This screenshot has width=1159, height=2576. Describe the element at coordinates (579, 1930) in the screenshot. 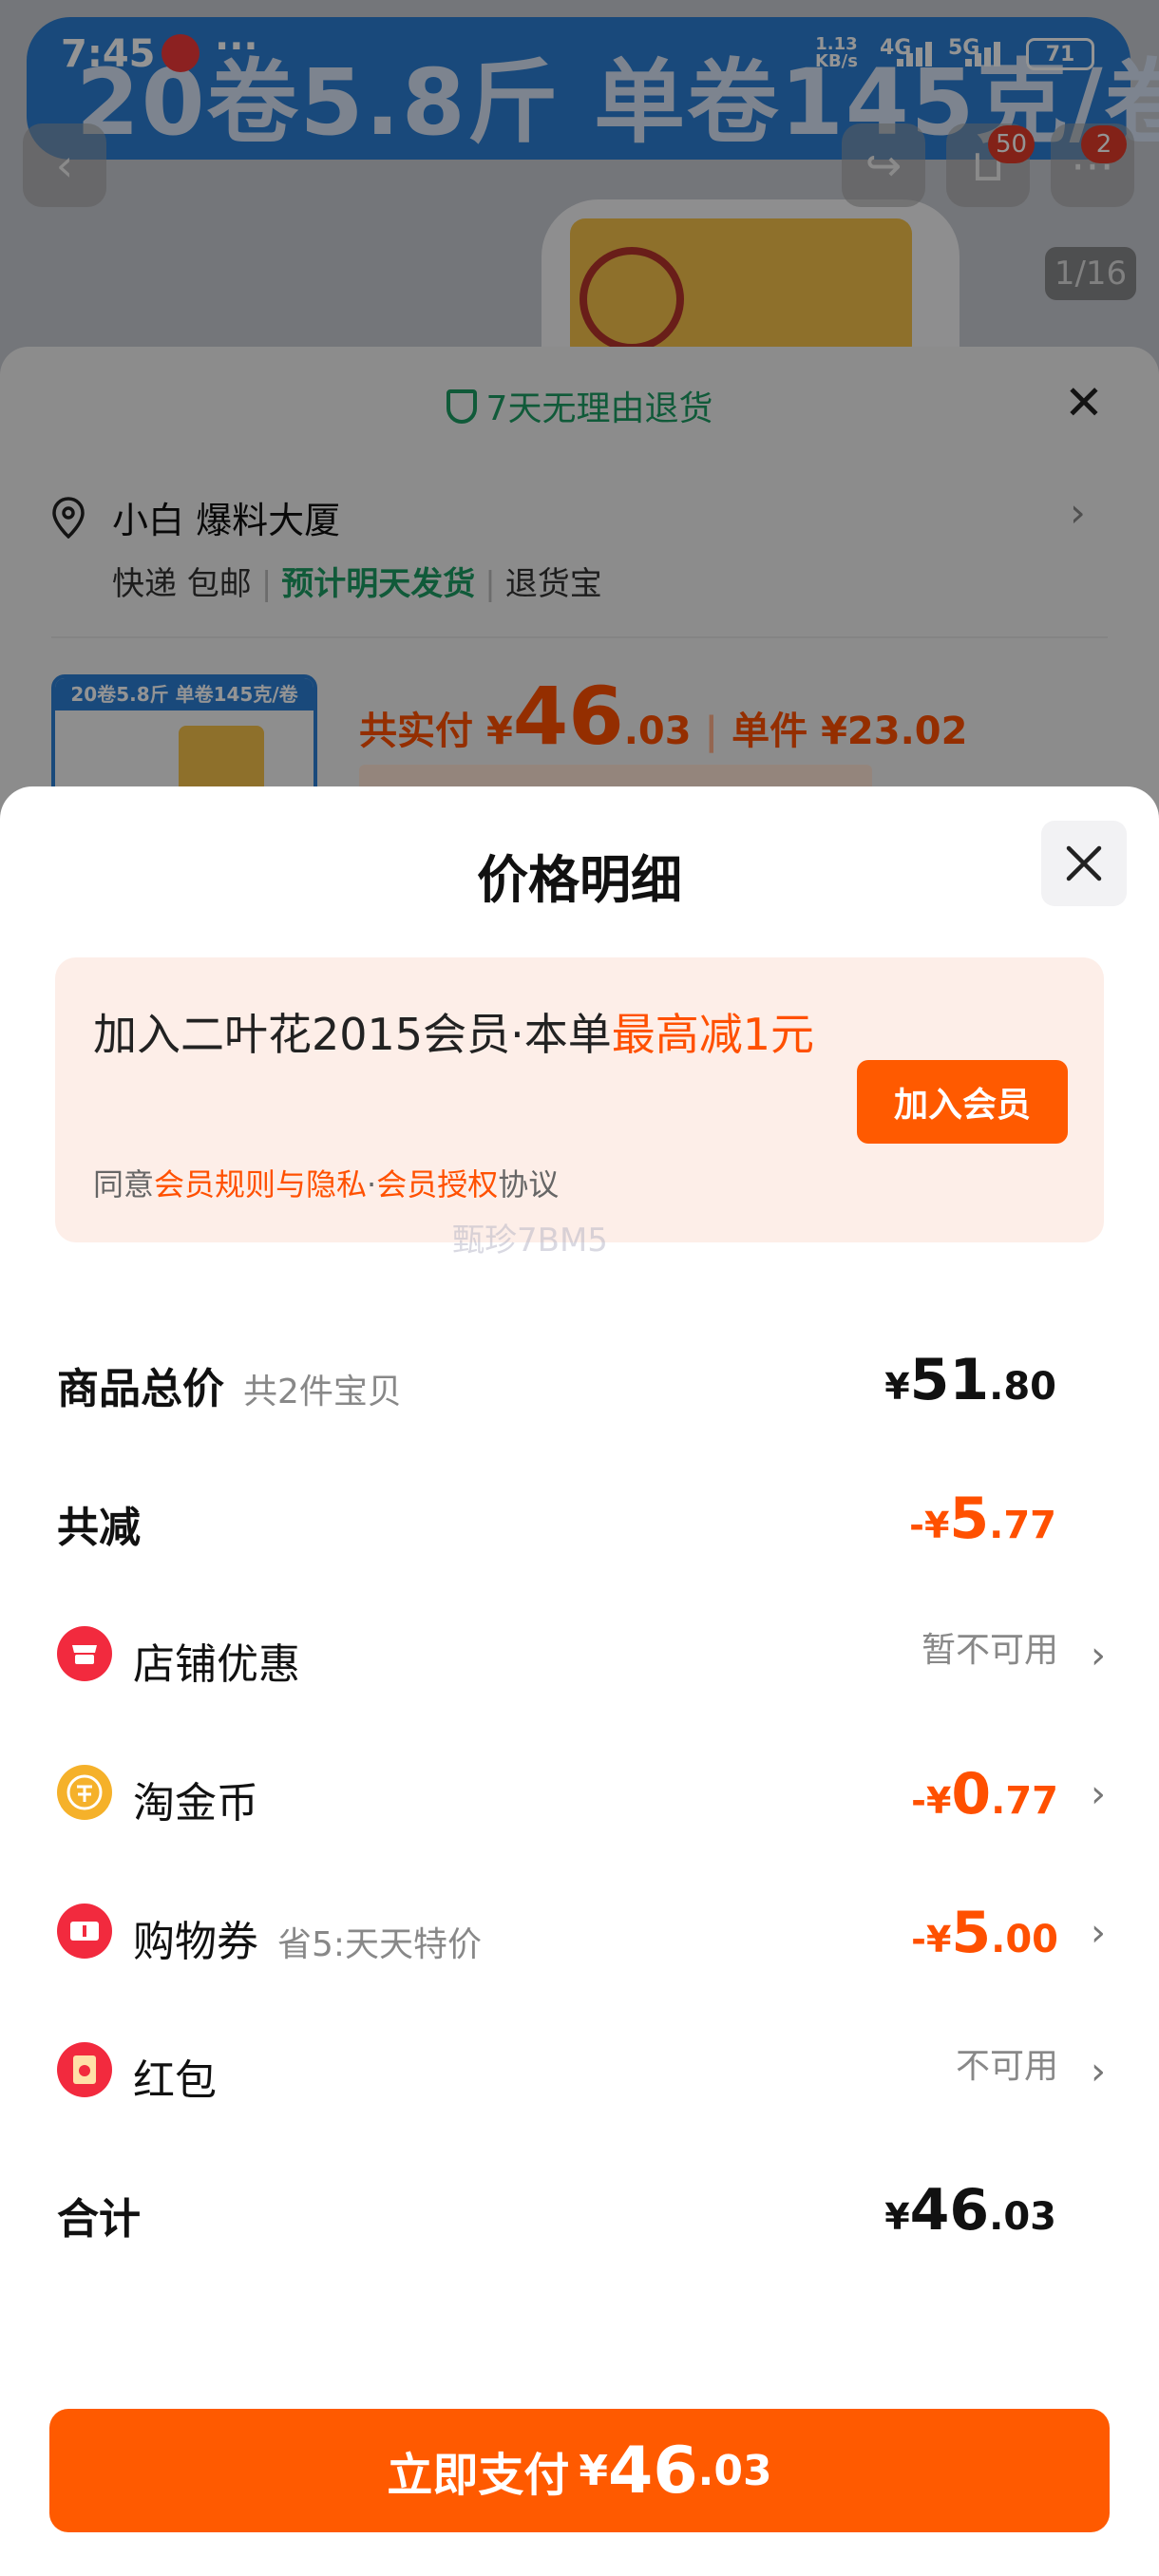

I see `row-shopping-coupon: 购物券 省5:天天特价 -¥5.00 ›` at that location.